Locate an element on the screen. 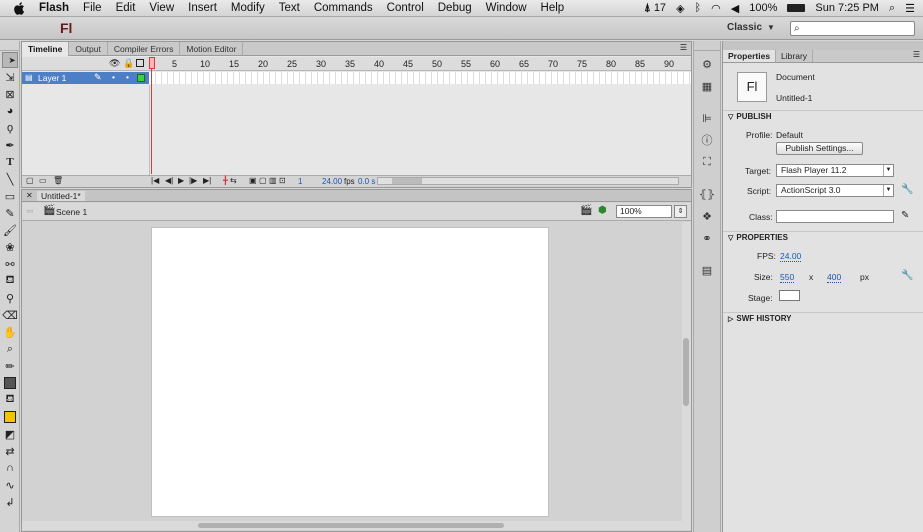 This screenshot has width=923, height=532. line-tool: ╲ is located at coordinates (10, 179).